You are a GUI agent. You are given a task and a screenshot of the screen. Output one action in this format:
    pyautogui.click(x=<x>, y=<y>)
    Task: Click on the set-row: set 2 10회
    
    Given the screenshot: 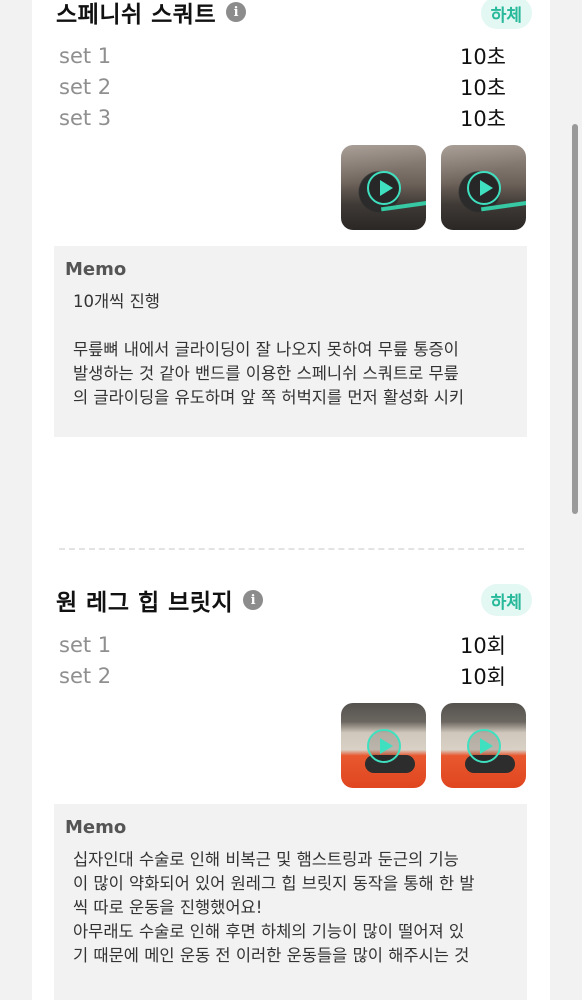 What is the action you would take?
    pyautogui.click(x=282, y=676)
    